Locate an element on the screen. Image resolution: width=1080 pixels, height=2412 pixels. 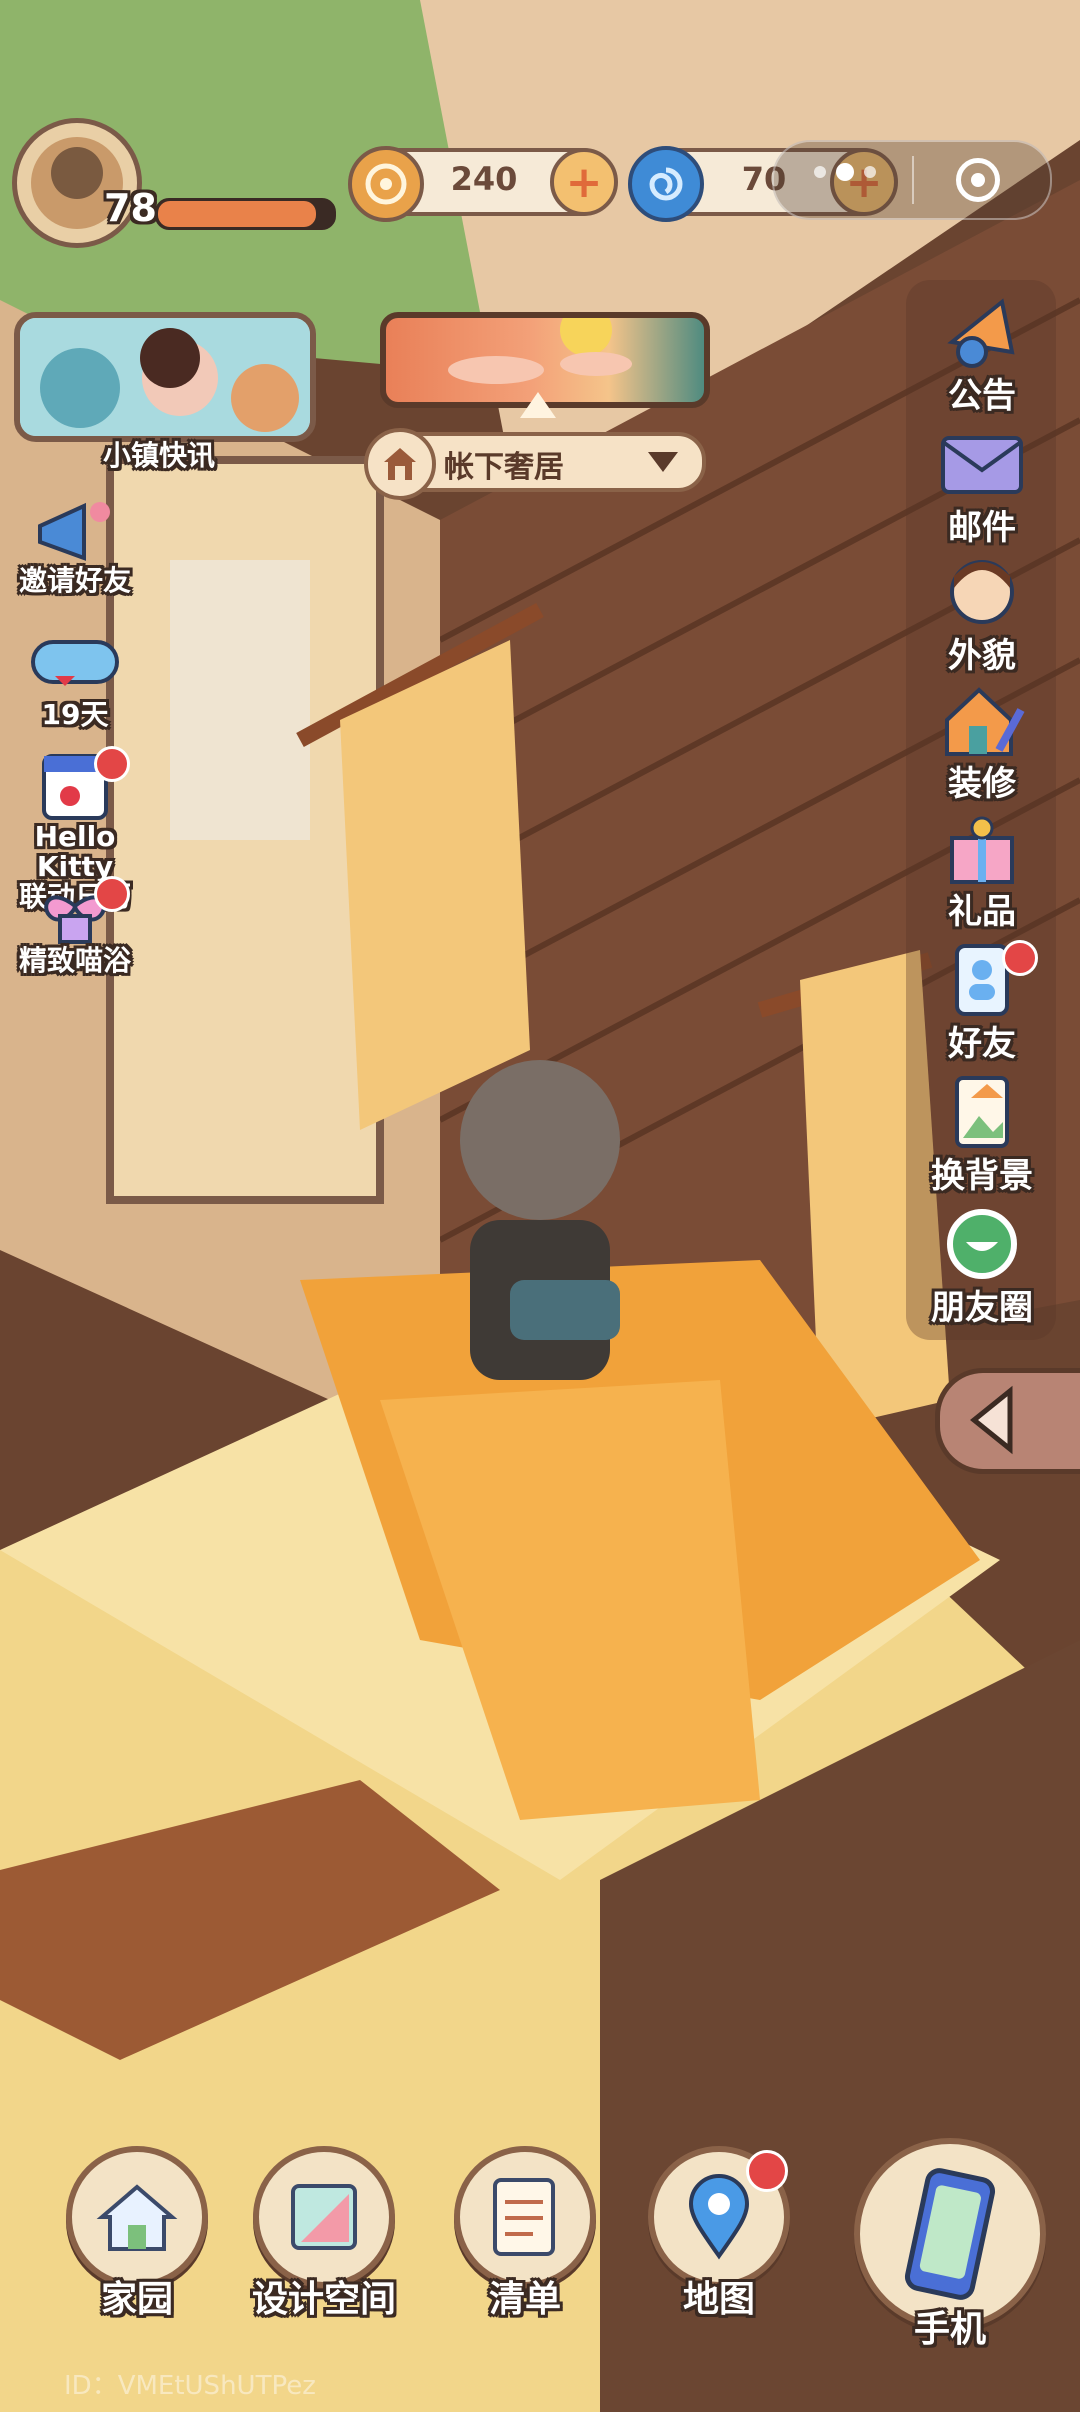
announcement-icon is located at coordinates (981, 333).